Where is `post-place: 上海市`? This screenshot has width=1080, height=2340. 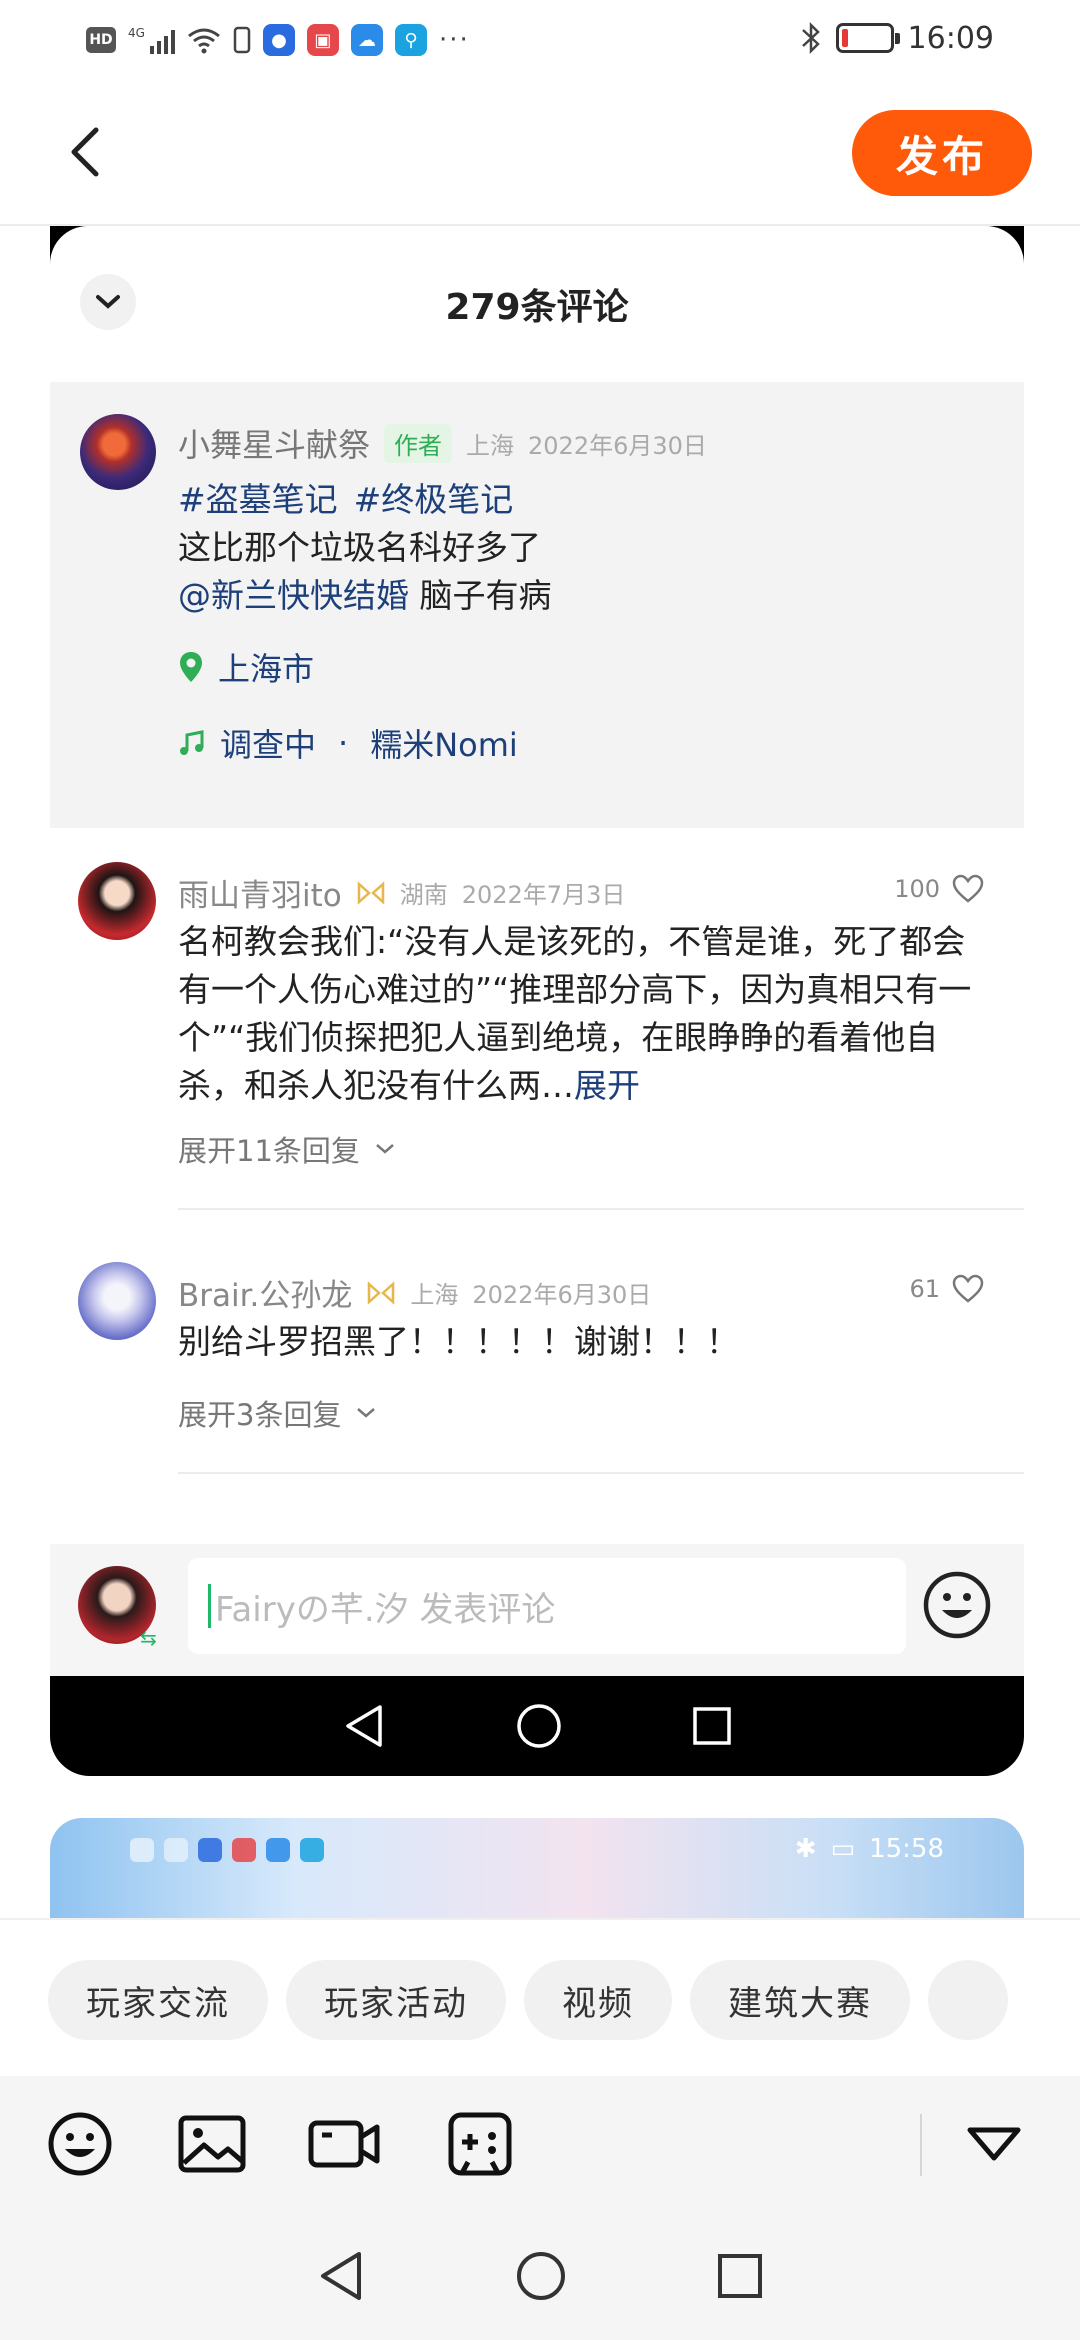
post-place: 上海市 is located at coordinates (246, 667).